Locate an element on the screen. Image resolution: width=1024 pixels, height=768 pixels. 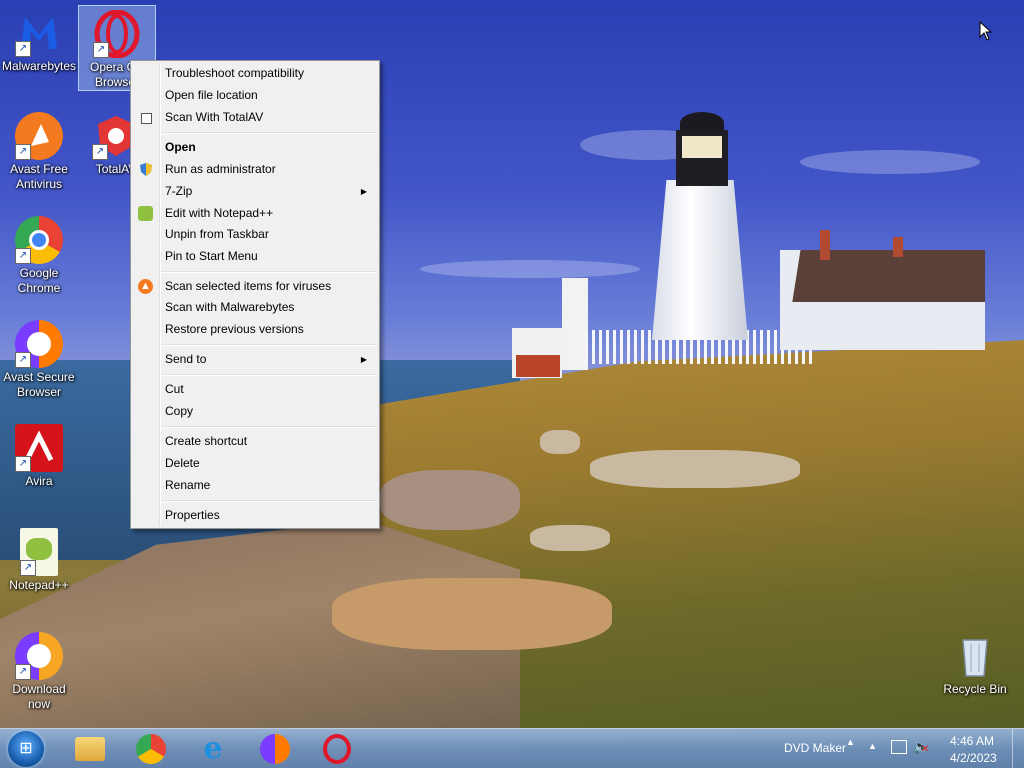
menu-item-pin-to-start-menu: Pin to Start Menu is located at coordinates (255, 256).